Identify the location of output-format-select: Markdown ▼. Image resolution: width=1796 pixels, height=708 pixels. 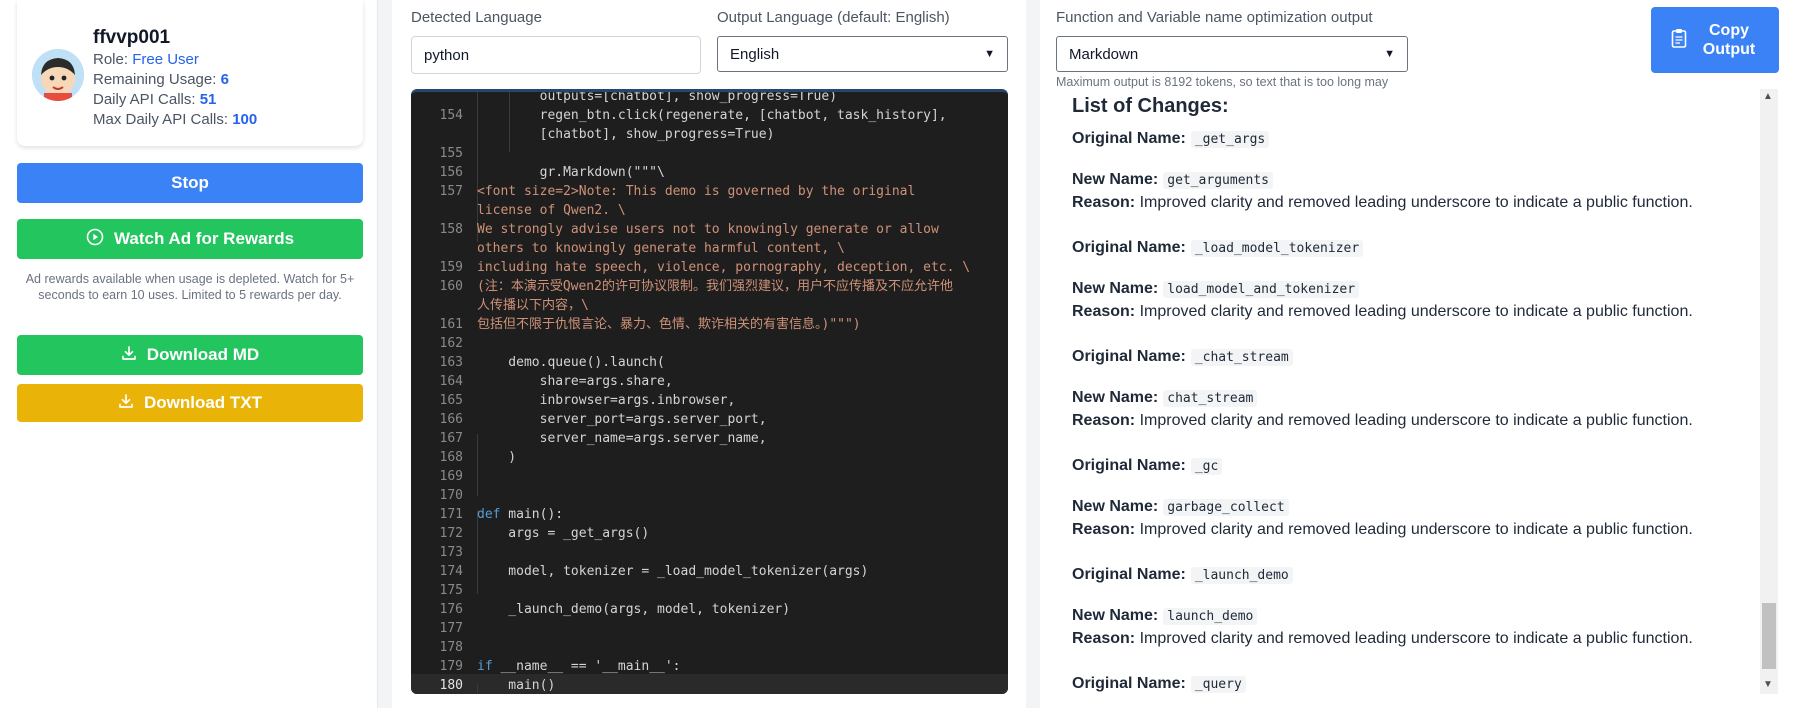
(1232, 54).